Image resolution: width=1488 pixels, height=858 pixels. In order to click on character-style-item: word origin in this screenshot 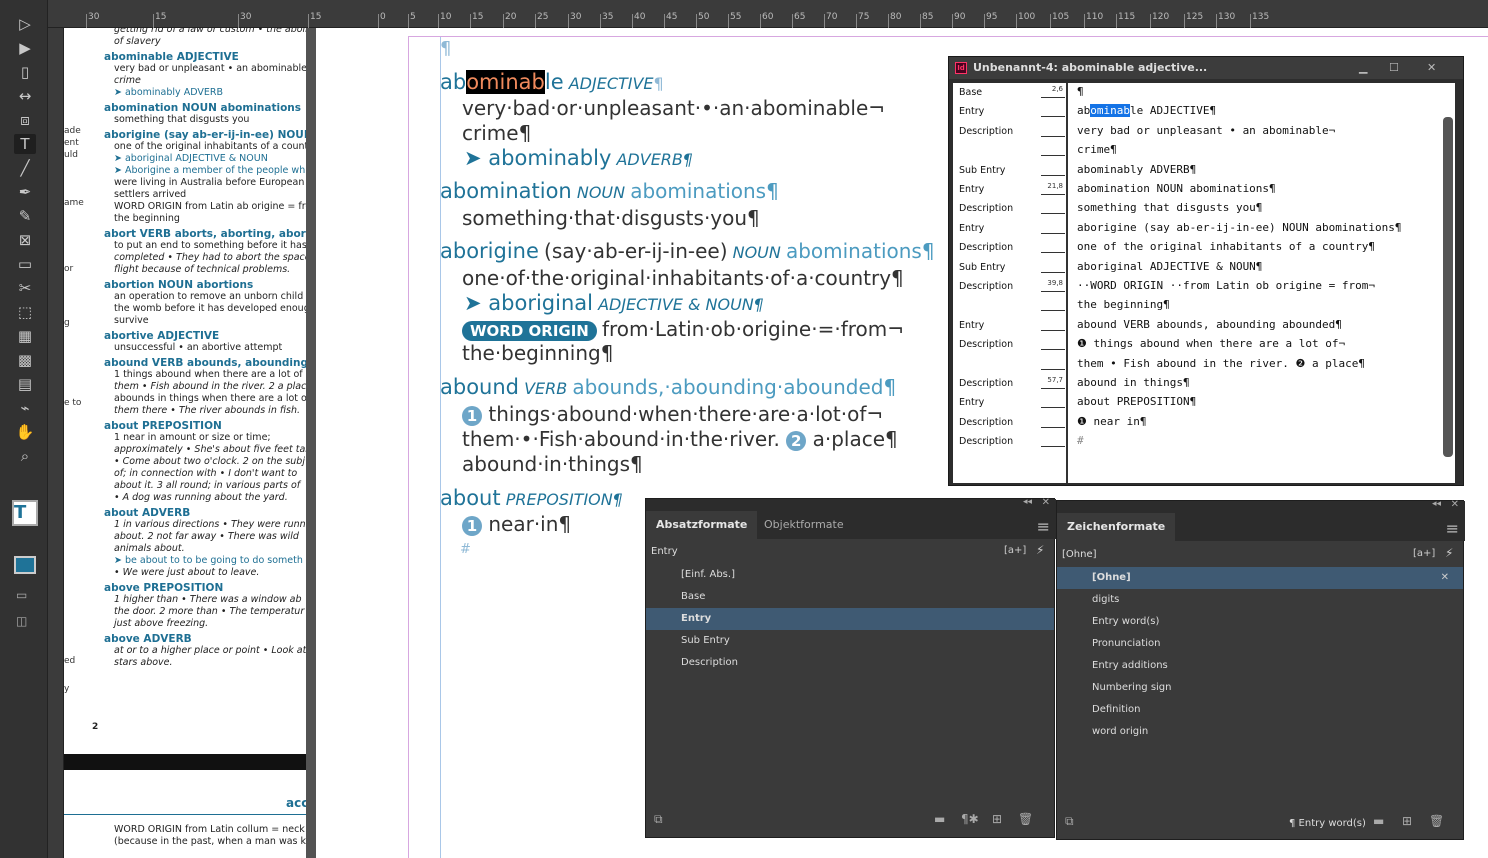, I will do `click(1260, 732)`.